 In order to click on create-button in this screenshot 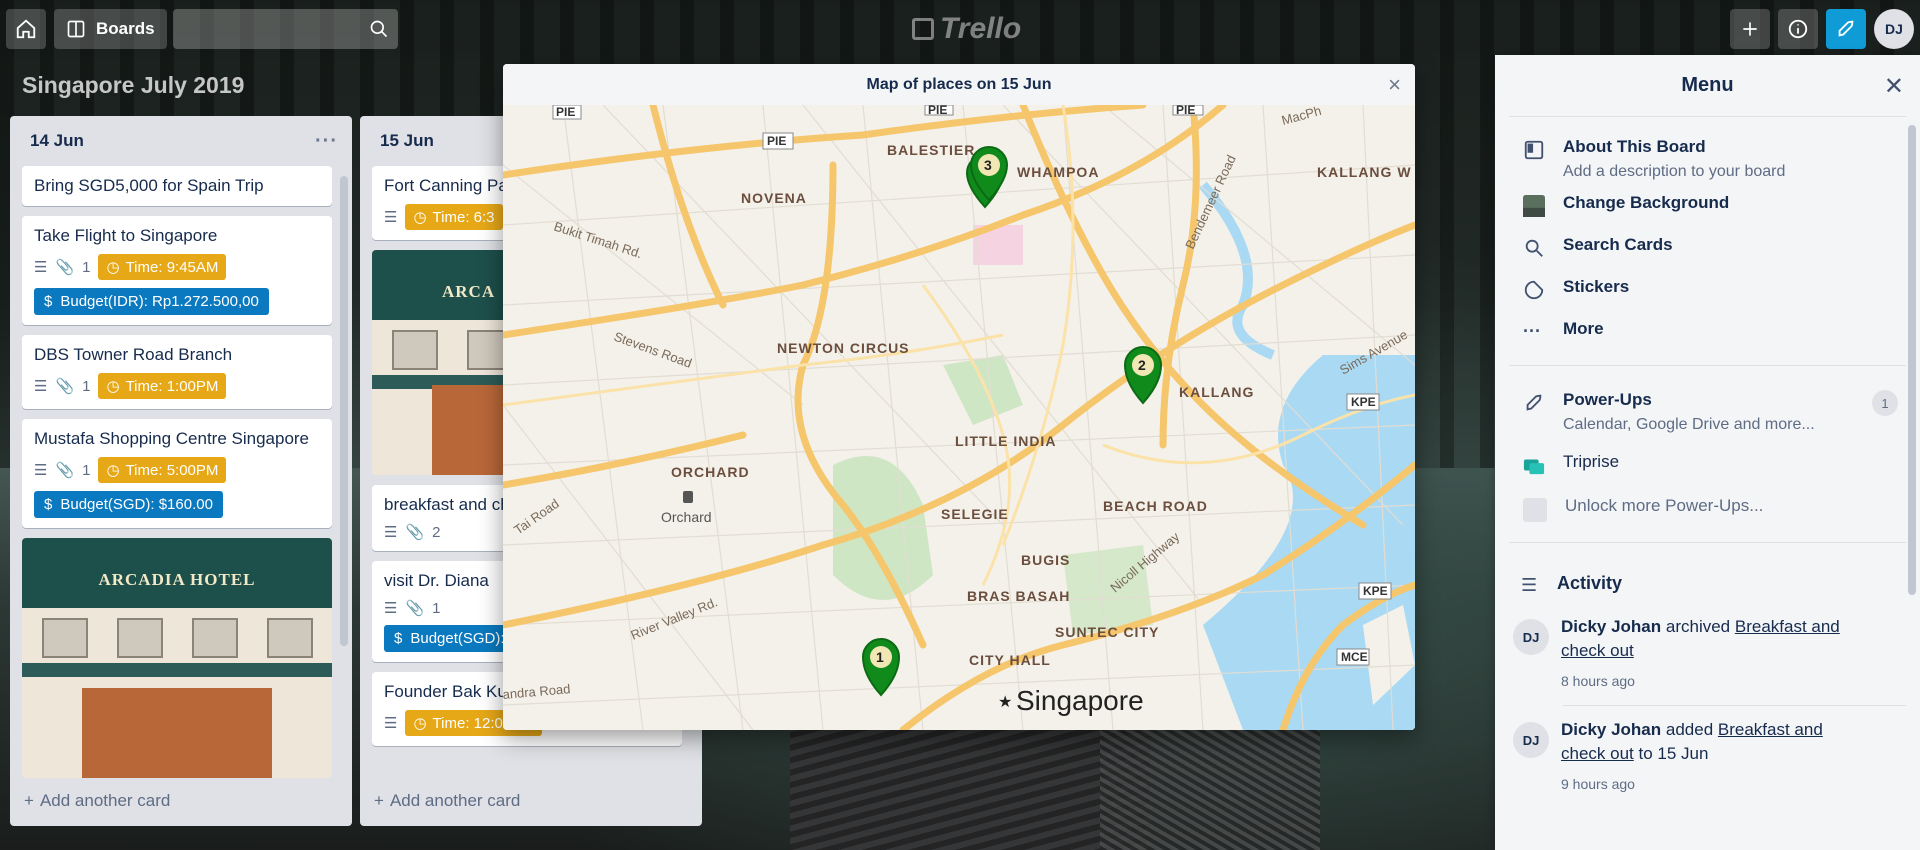, I will do `click(1750, 29)`.